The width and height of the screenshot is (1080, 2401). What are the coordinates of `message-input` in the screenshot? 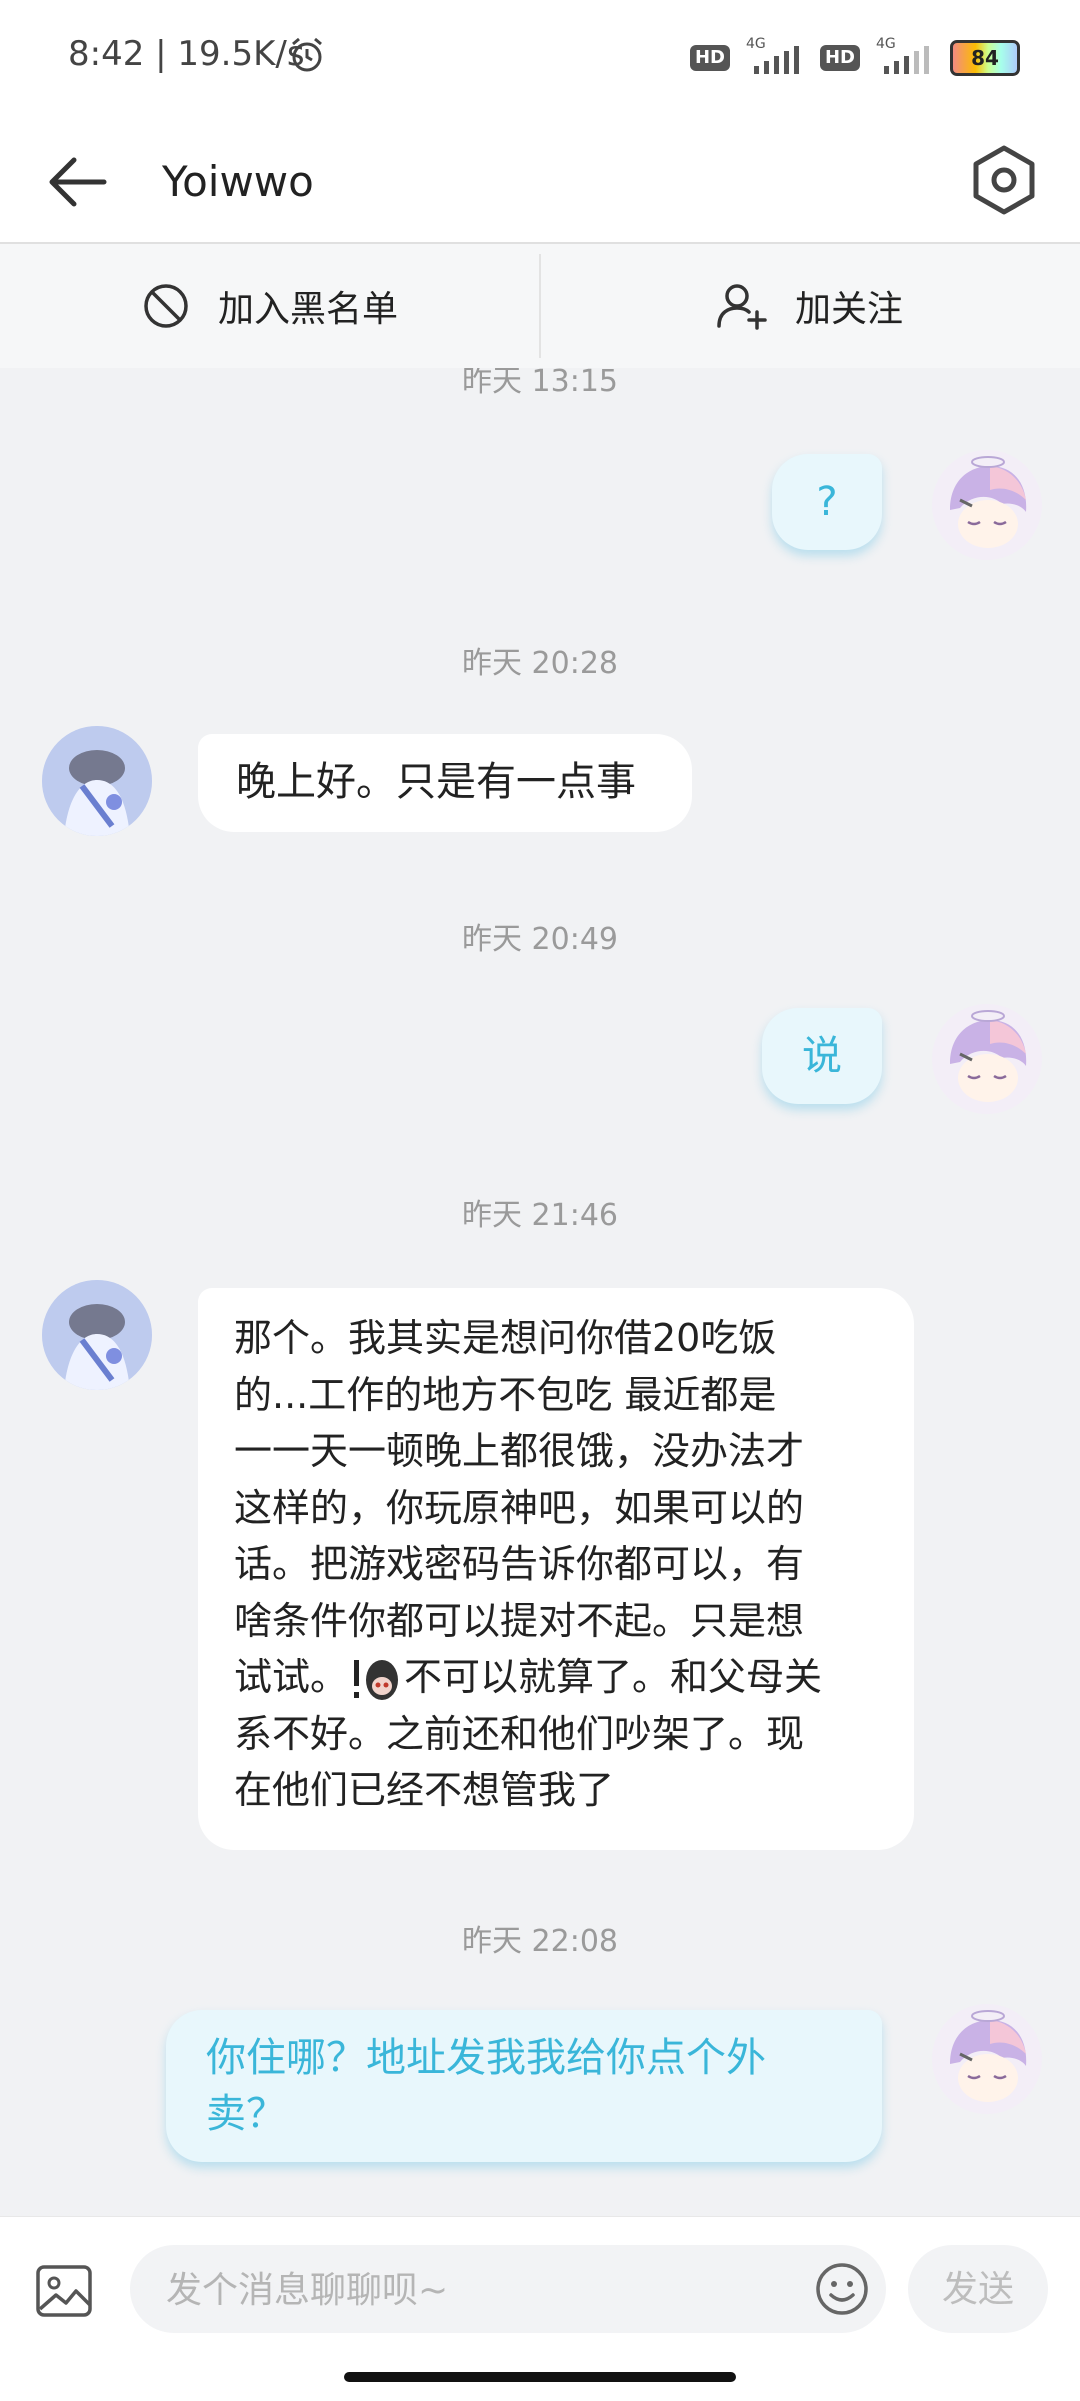 It's located at (446, 2290).